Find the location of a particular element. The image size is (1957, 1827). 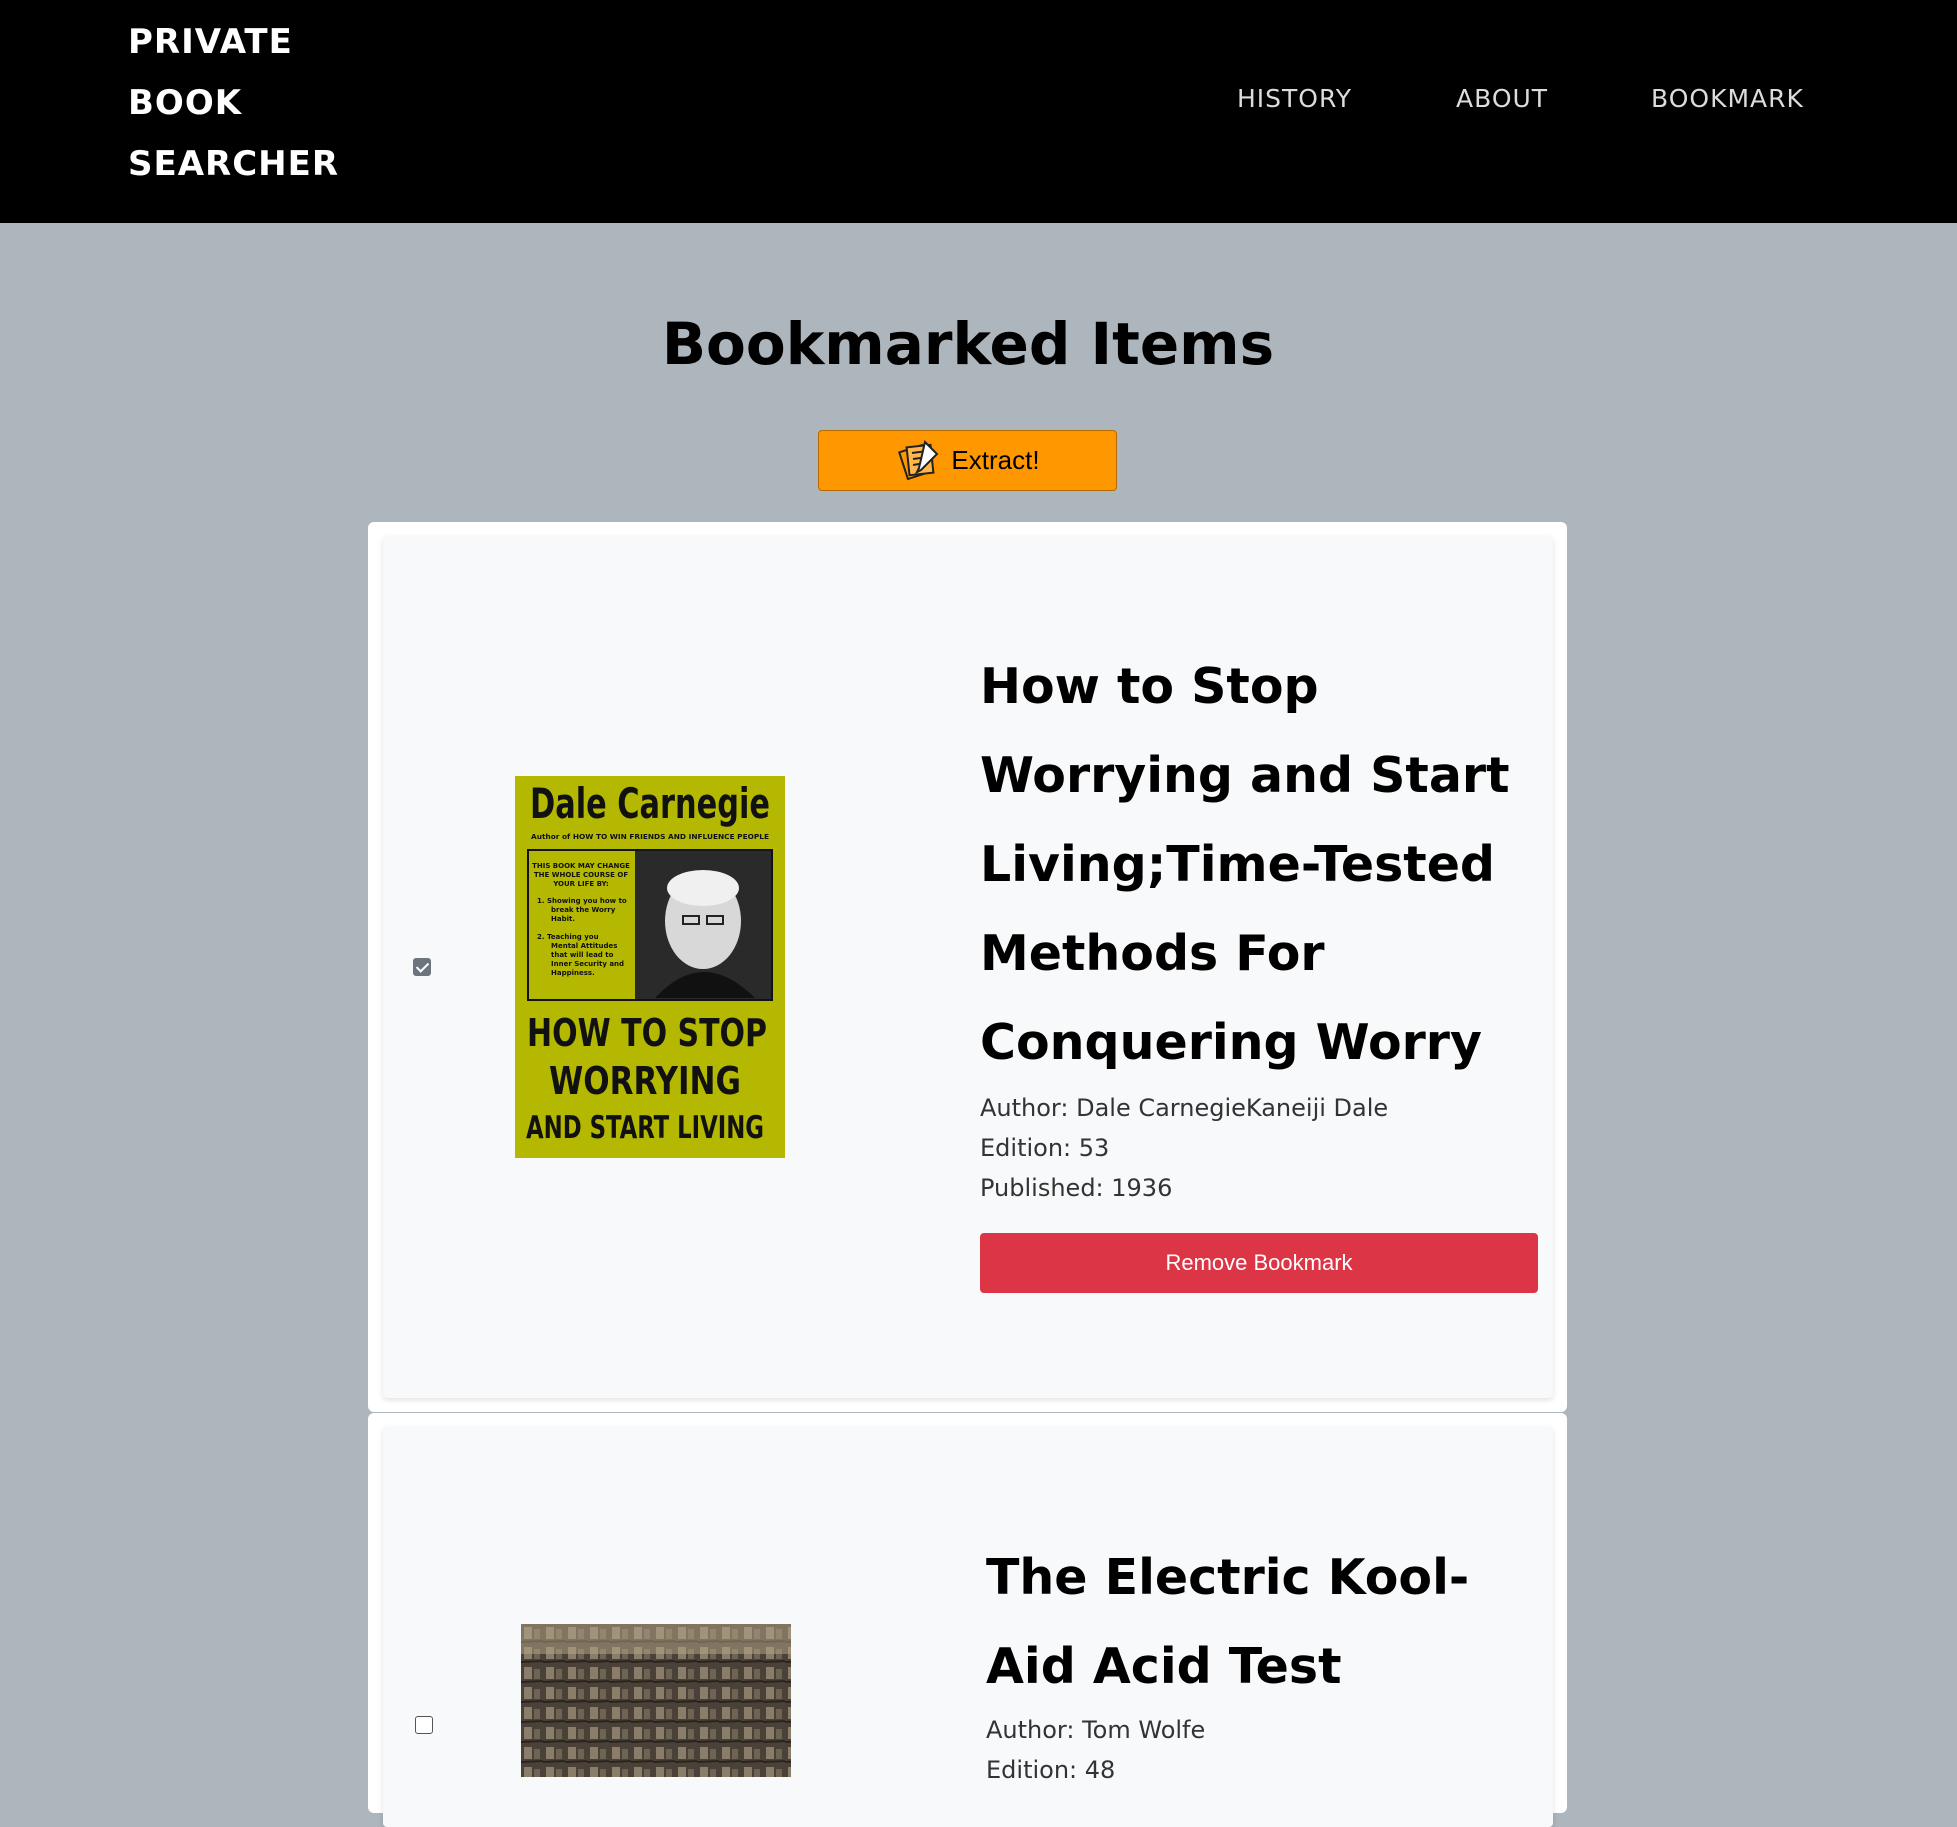

nav-link-about: ABOUT is located at coordinates (1502, 98).